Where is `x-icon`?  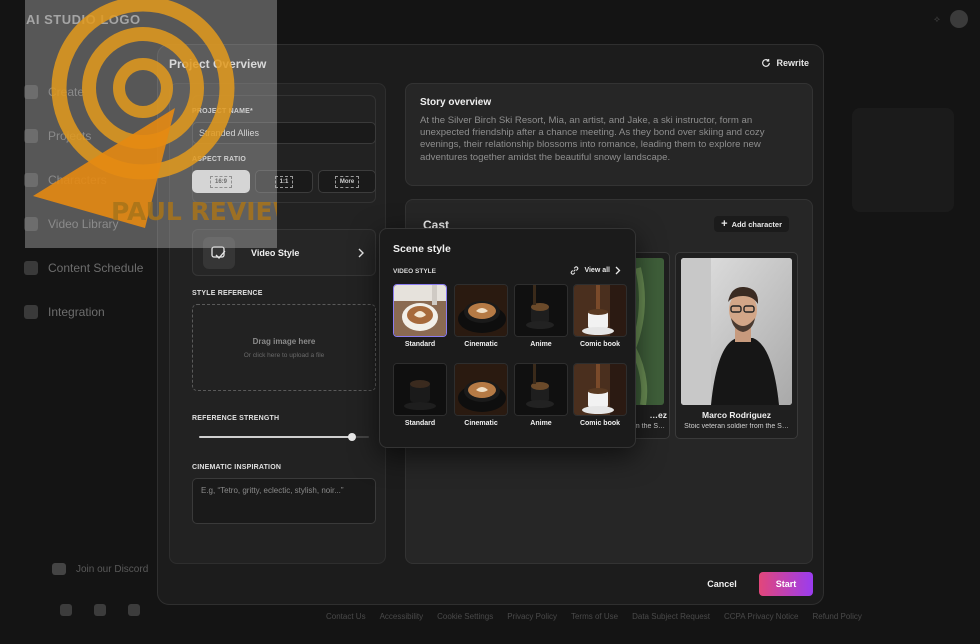
x-icon is located at coordinates (134, 610).